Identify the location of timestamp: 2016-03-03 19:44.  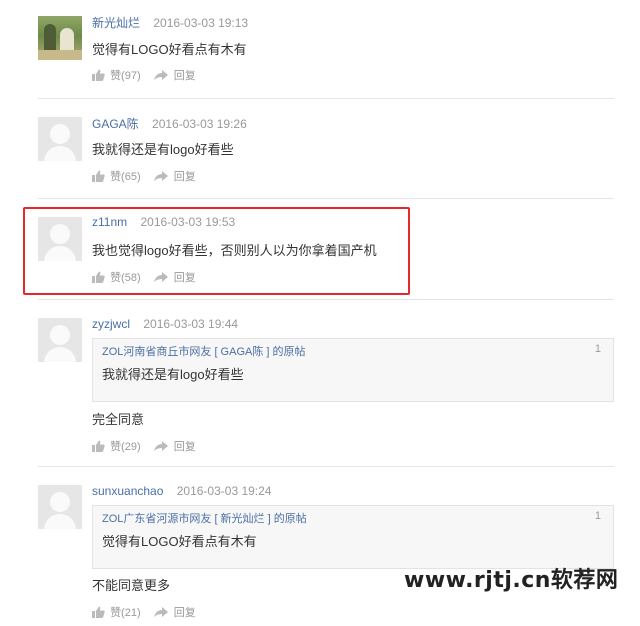
(191, 324).